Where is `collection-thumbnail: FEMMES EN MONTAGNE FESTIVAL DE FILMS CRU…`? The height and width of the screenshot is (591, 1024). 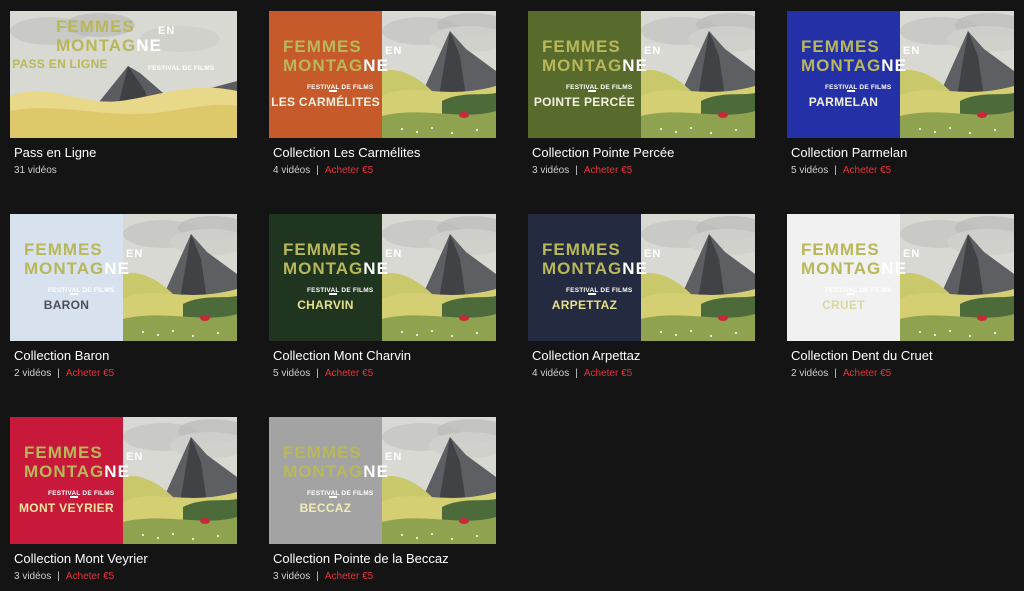
collection-thumbnail: FEMMES EN MONTAGNE FESTIVAL DE FILMS CRU… is located at coordinates (900, 277).